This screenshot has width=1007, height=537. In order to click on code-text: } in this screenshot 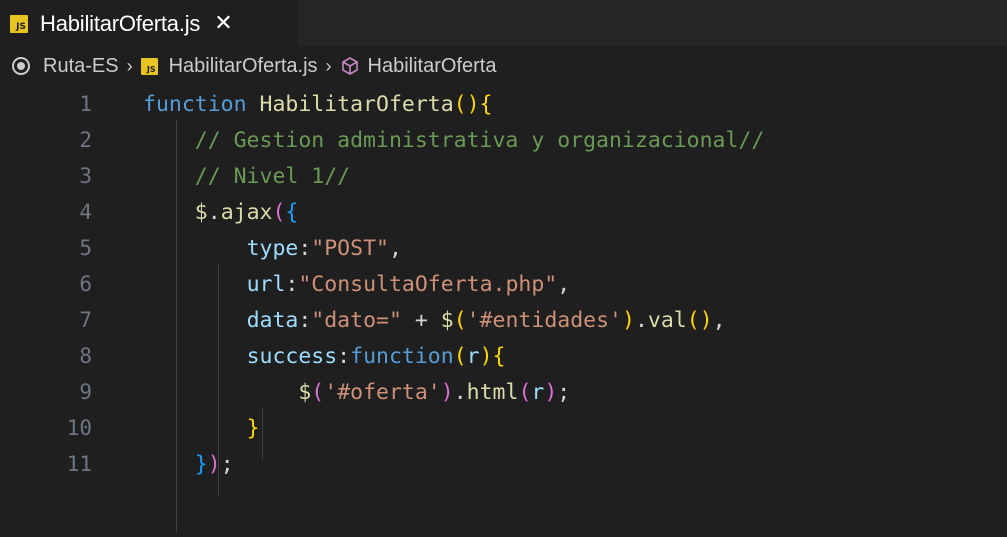, I will do `click(201, 428)`.